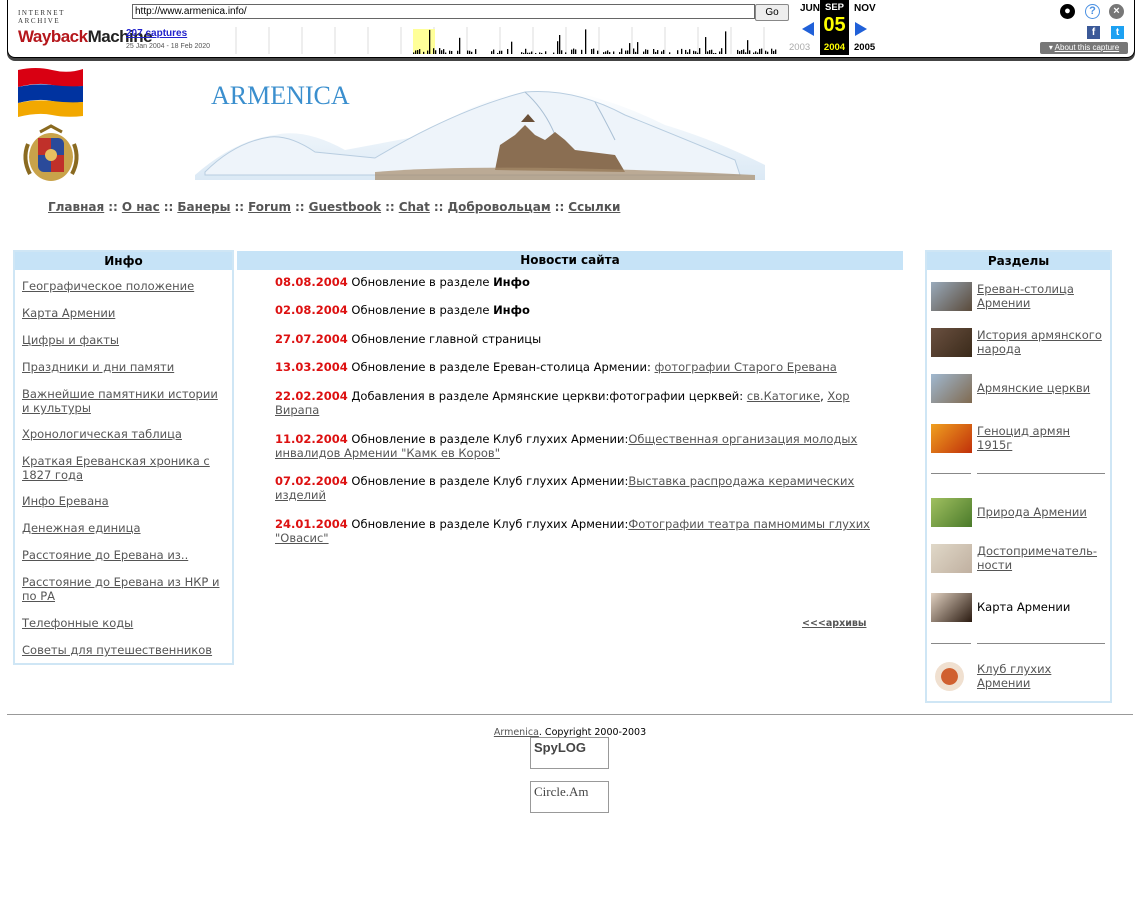 This screenshot has height=912, width=1140. I want to click on day-selected: 05, so click(834, 25).